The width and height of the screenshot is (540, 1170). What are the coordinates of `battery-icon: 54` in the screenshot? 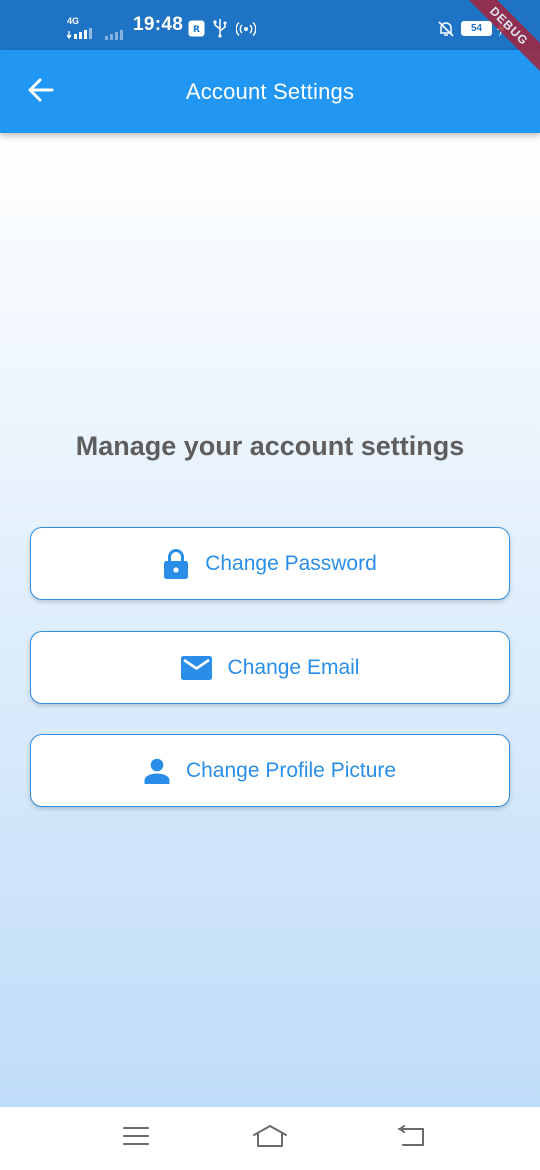 It's located at (476, 28).